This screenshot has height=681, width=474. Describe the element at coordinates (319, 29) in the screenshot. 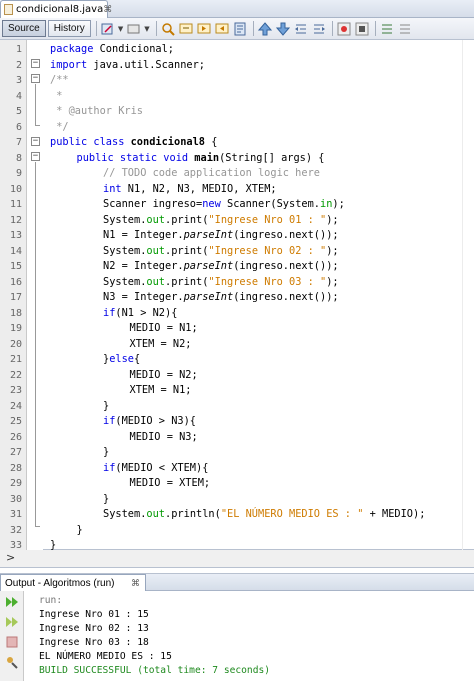

I see `shift-right-icon` at that location.